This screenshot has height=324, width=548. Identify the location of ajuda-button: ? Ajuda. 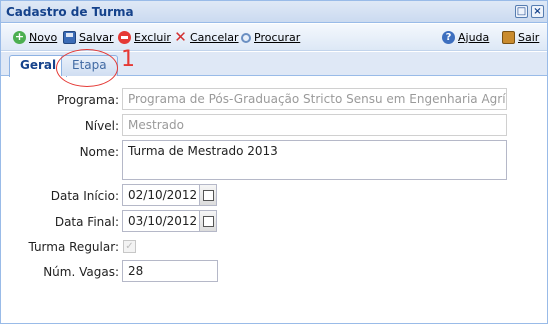
(465, 37).